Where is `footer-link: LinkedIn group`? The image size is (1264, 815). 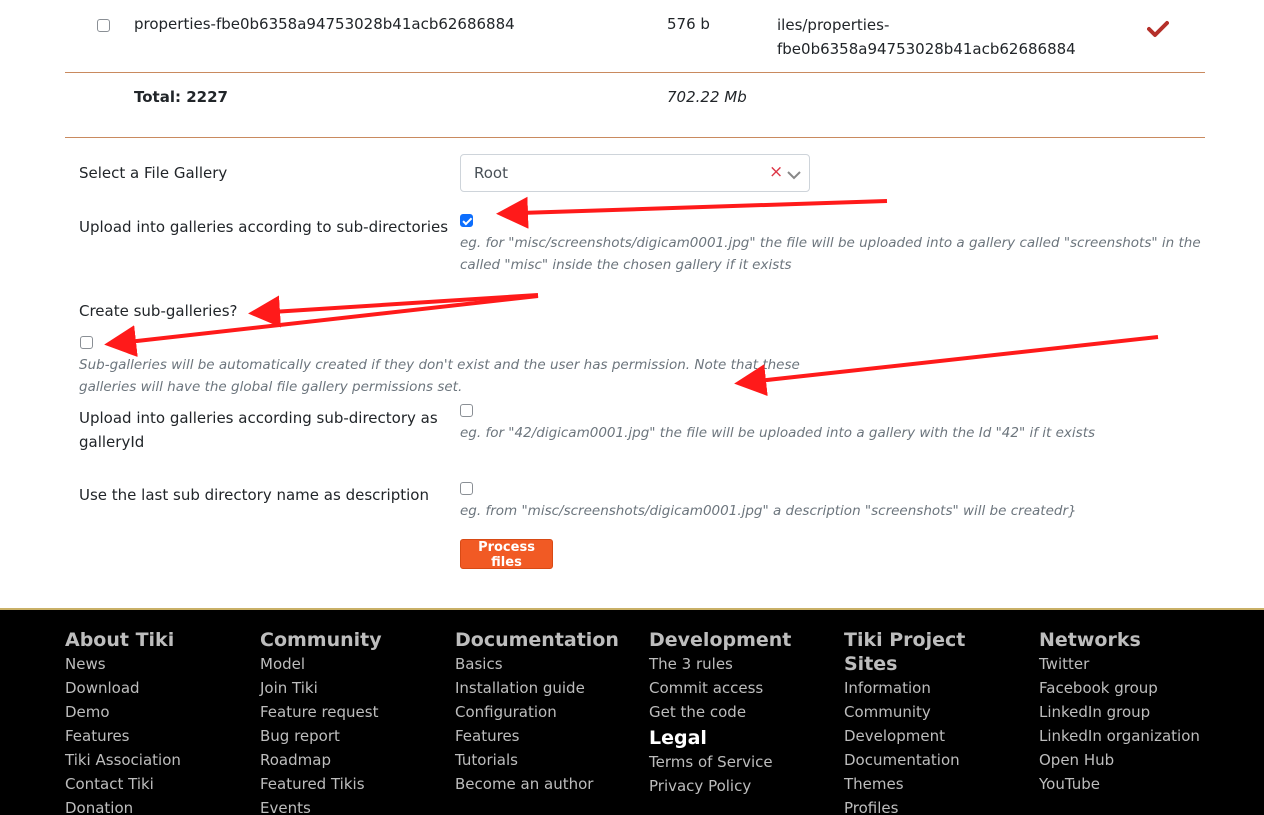
footer-link: LinkedIn group is located at coordinates (1131, 712).